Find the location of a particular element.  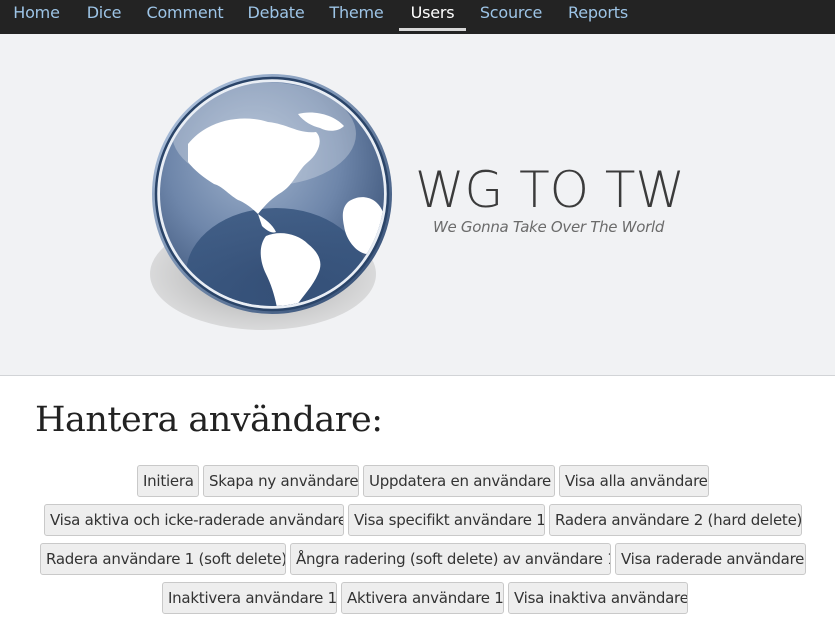

soft-delete-user-1-button: Radera användare 1 (soft delete) is located at coordinates (163, 559).